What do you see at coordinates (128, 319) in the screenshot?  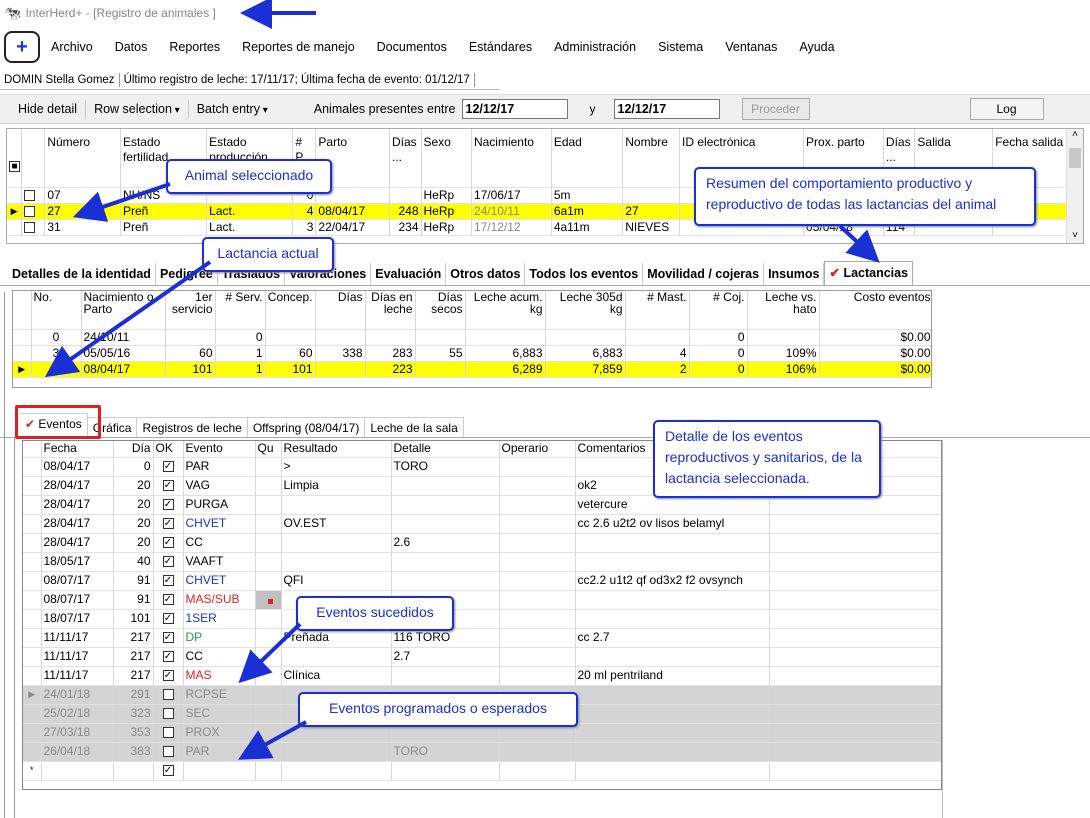 I see `arrow-lactation` at bounding box center [128, 319].